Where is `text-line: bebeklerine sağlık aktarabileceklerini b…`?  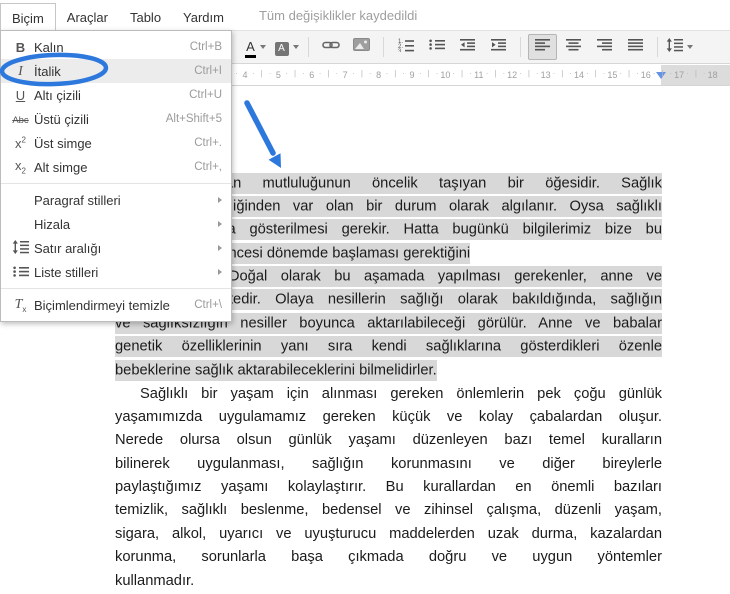 text-line: bebeklerine sağlık aktarabileceklerini b… is located at coordinates (388, 370).